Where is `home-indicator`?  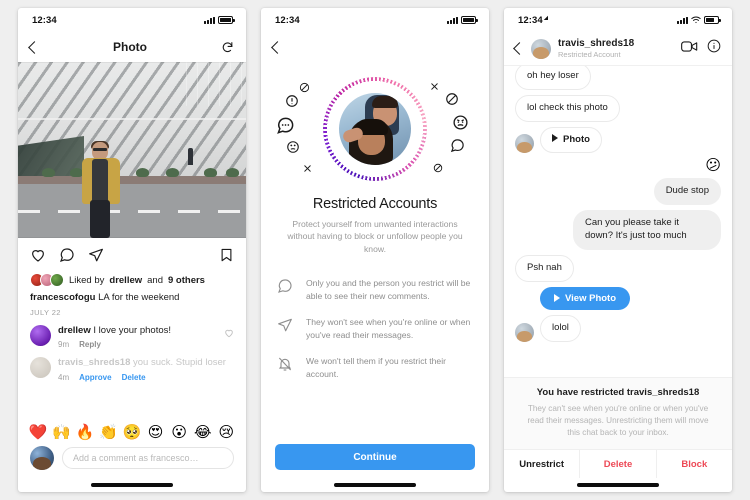
home-indicator is located at coordinates (618, 485).